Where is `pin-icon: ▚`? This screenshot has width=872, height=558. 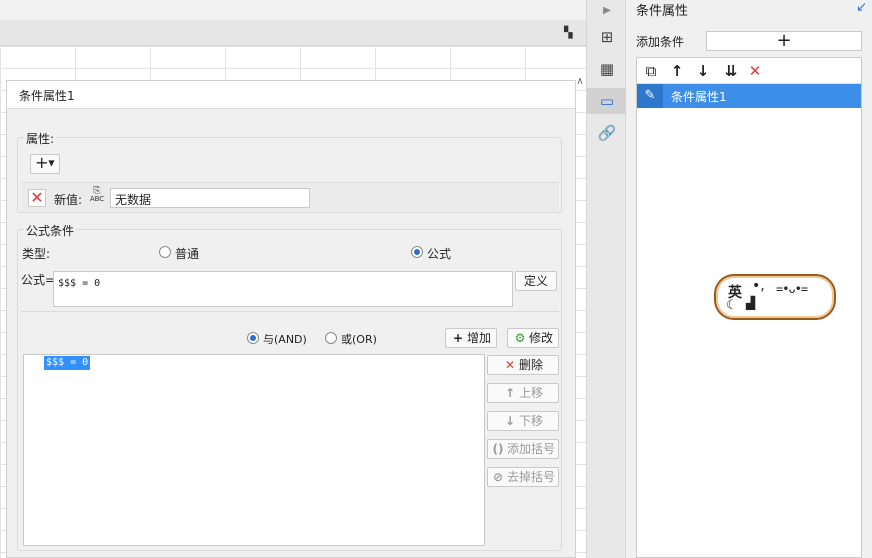 pin-icon: ▚ is located at coordinates (570, 33).